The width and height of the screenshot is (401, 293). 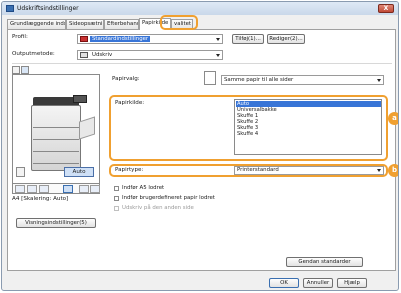 What do you see at coordinates (150, 55) in the screenshot?
I see `output-method-select: Udskriv` at bounding box center [150, 55].